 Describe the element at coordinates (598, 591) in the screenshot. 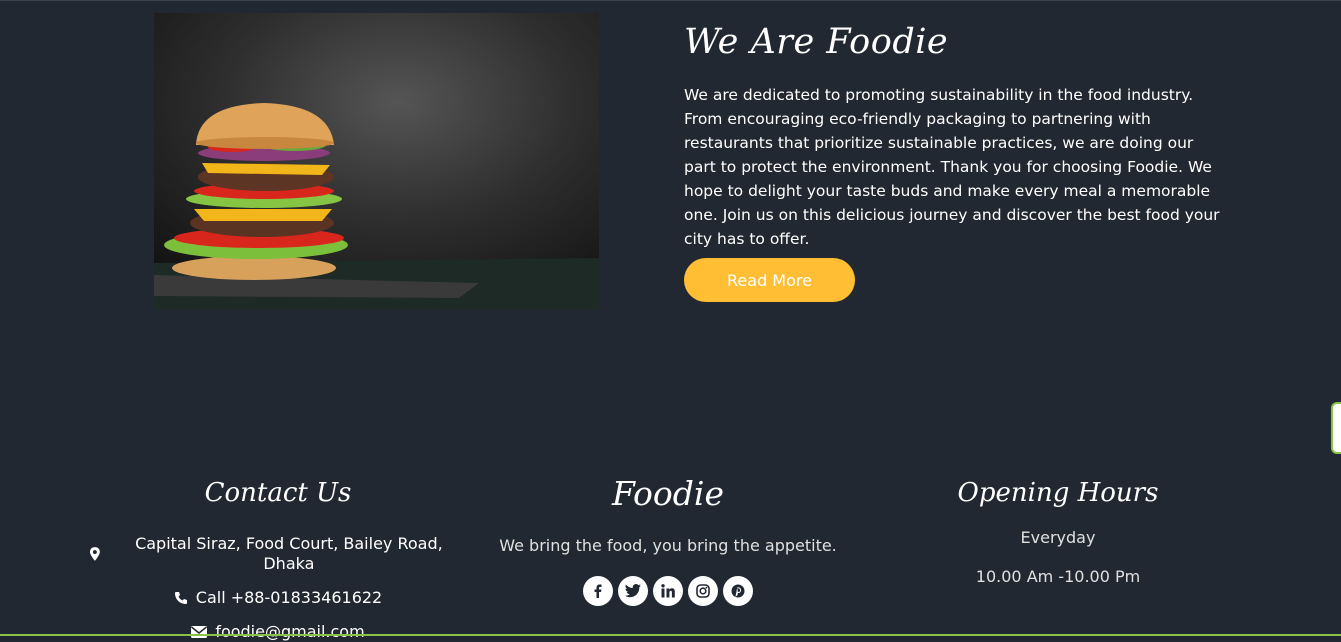

I see `facebook-icon` at that location.